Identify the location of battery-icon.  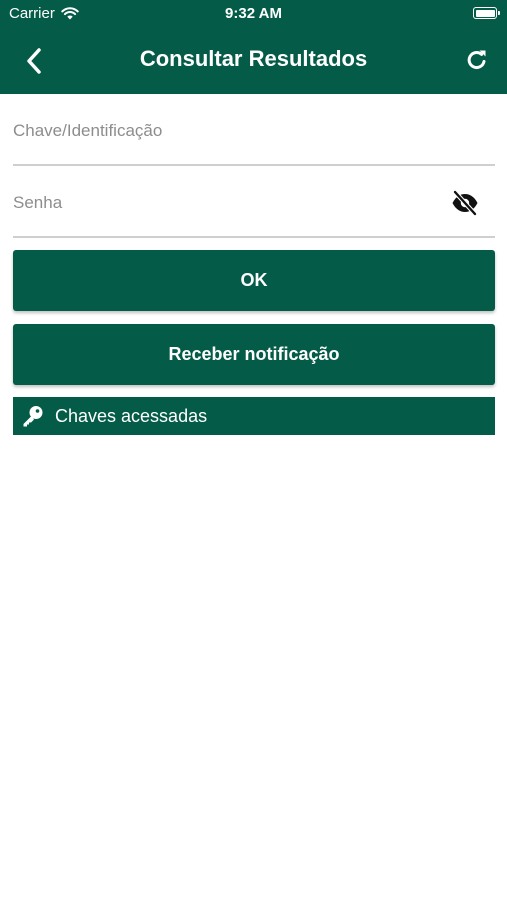
(486, 13).